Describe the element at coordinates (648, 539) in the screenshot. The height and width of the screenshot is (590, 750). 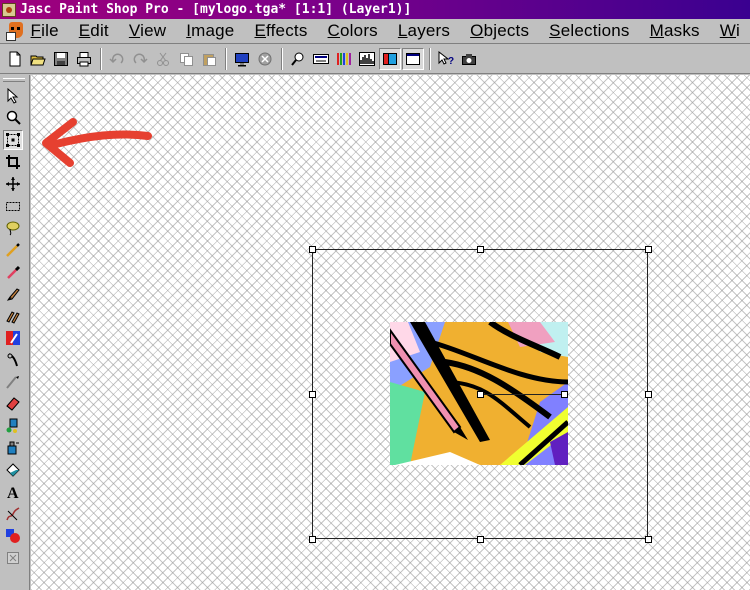
I see `handle-bottom-right` at that location.